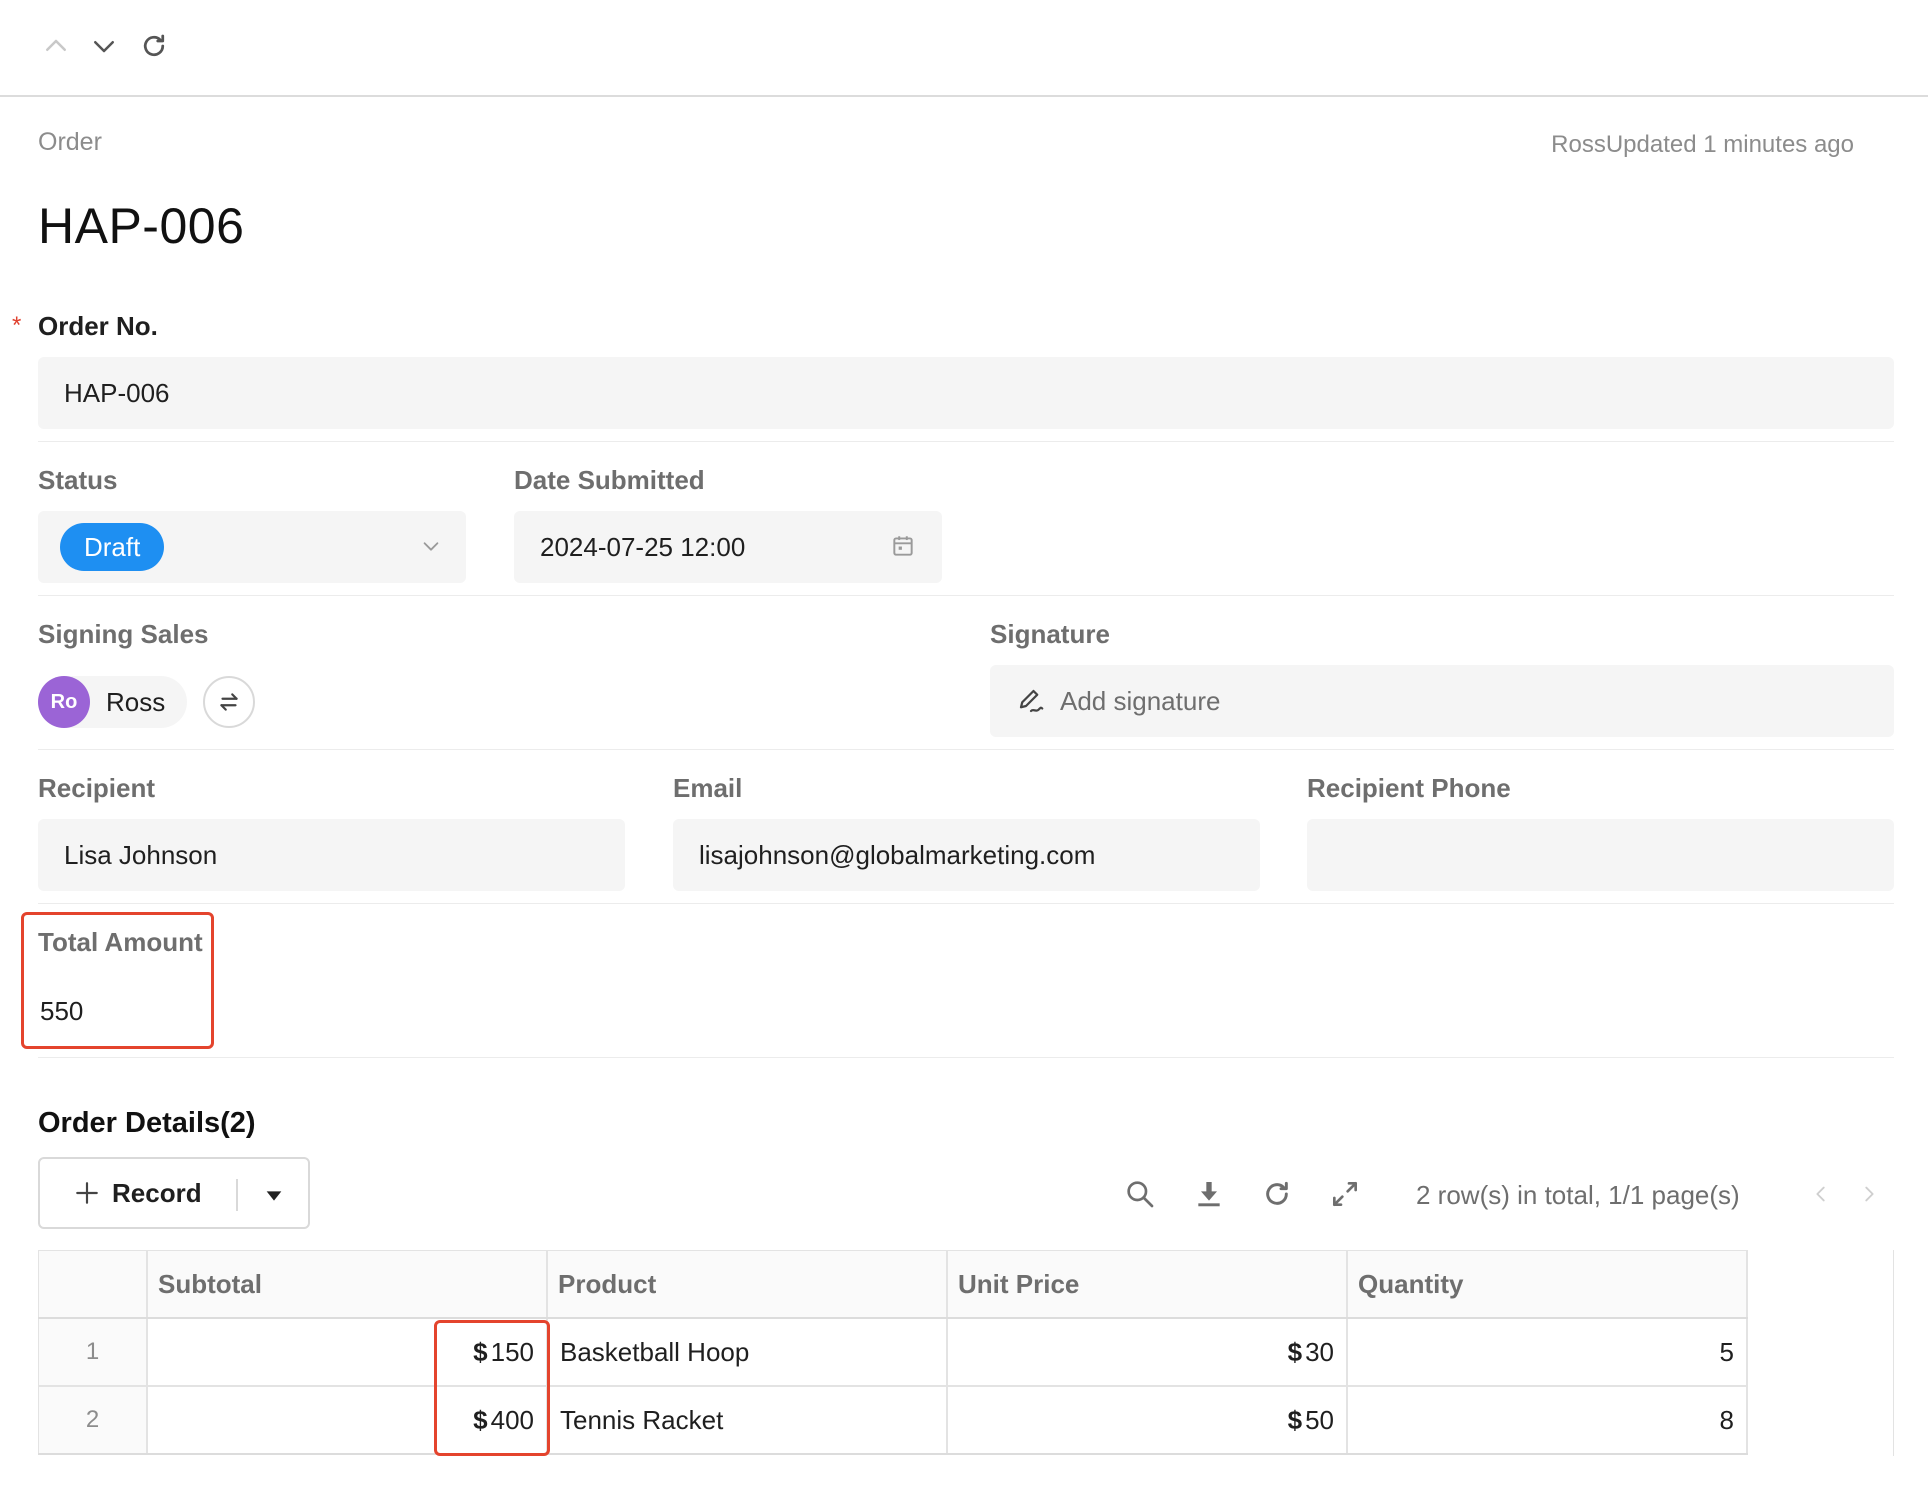 This screenshot has width=1928, height=1488. Describe the element at coordinates (348, 1420) in the screenshot. I see `subtotal-cell: $400` at that location.